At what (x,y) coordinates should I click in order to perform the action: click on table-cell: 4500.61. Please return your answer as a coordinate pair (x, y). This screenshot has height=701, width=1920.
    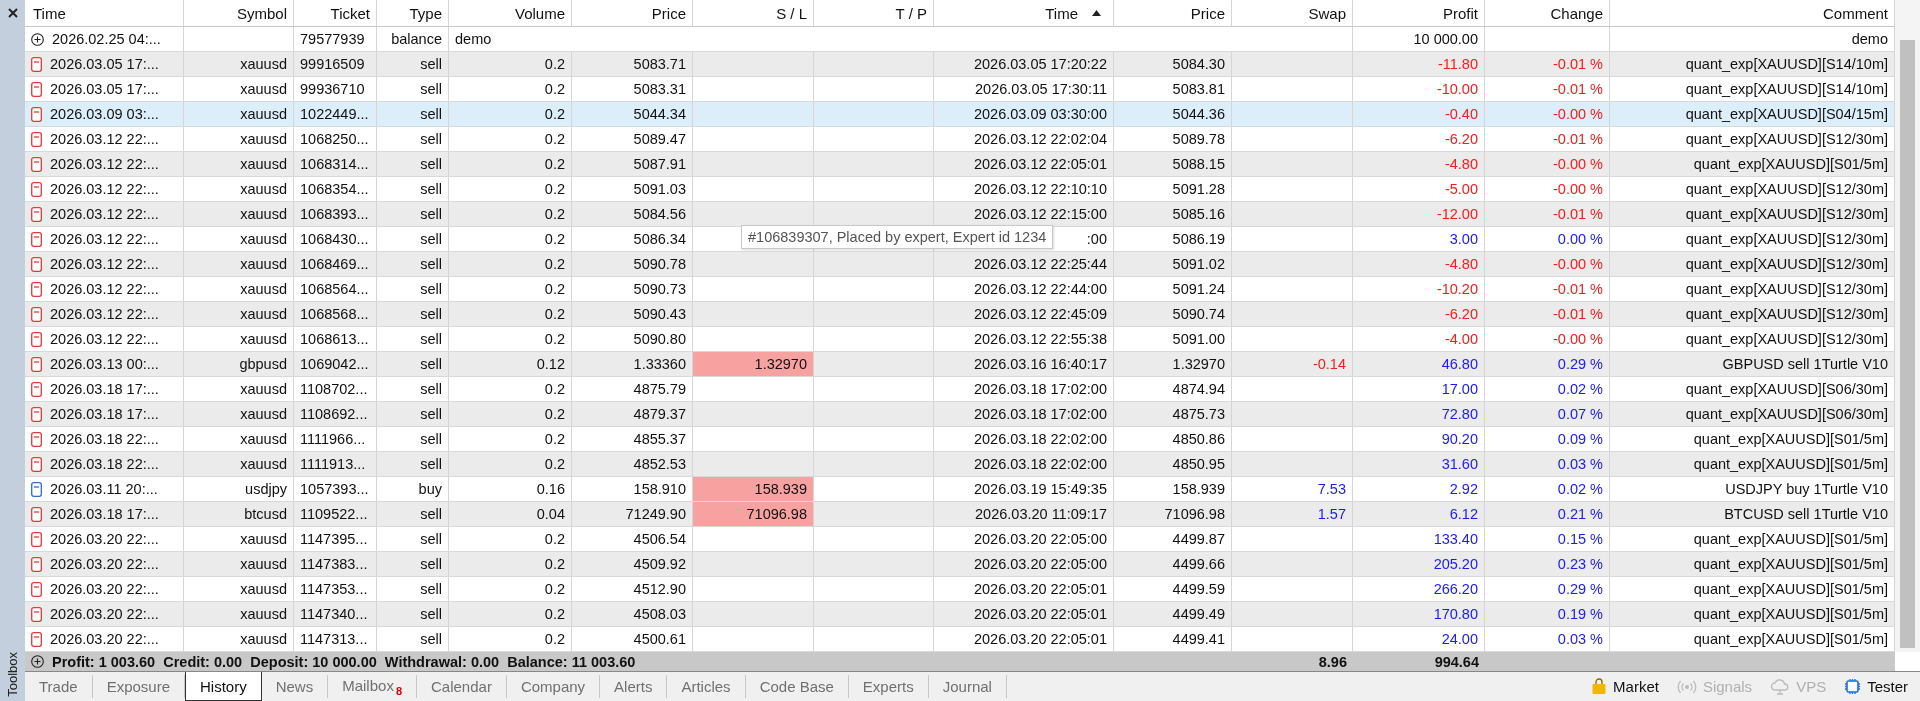
    Looking at the image, I should click on (659, 639).